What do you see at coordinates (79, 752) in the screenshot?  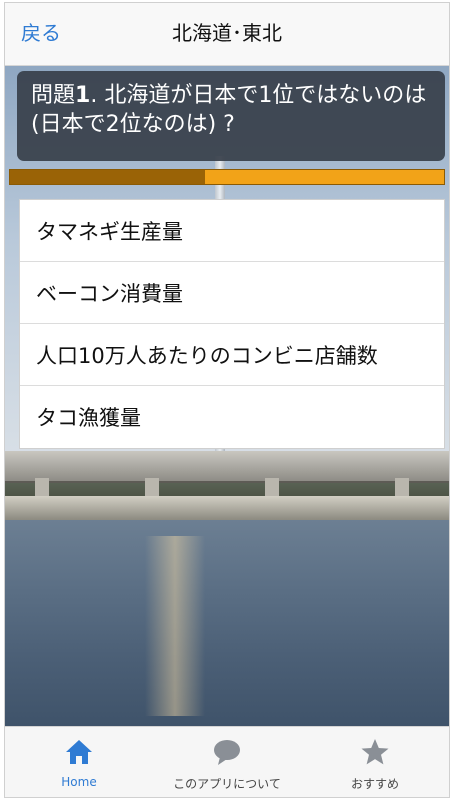 I see `home-icon` at bounding box center [79, 752].